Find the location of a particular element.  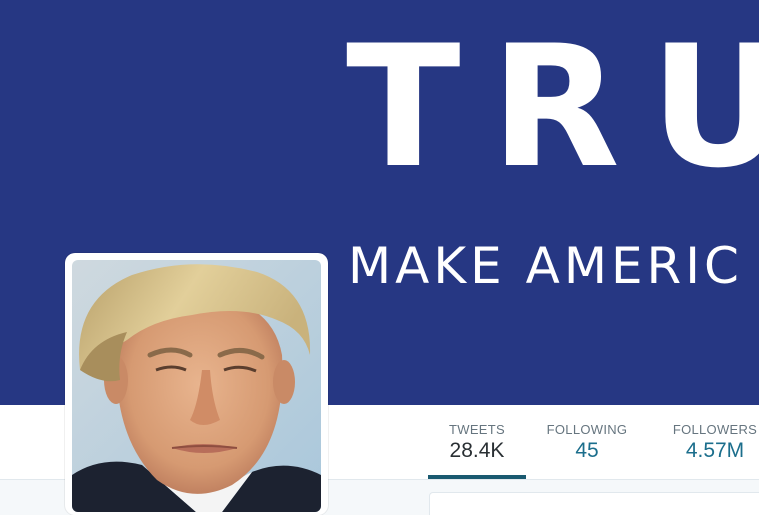

following-stat-tab: FOLLOWING 45 is located at coordinates (587, 442).